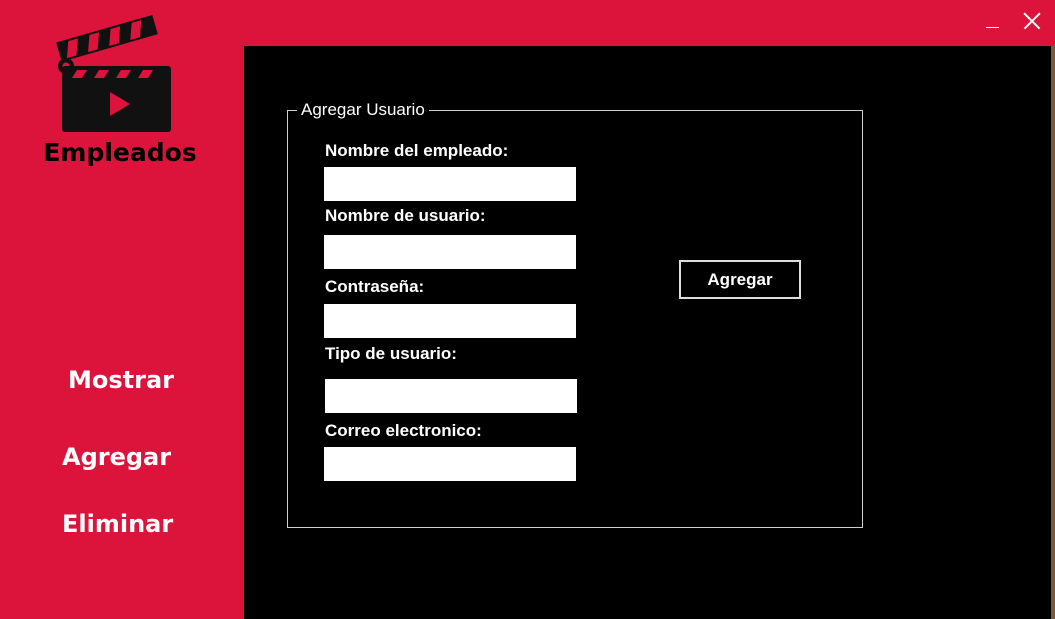  I want to click on nav-agregar: Agregar, so click(116, 457).